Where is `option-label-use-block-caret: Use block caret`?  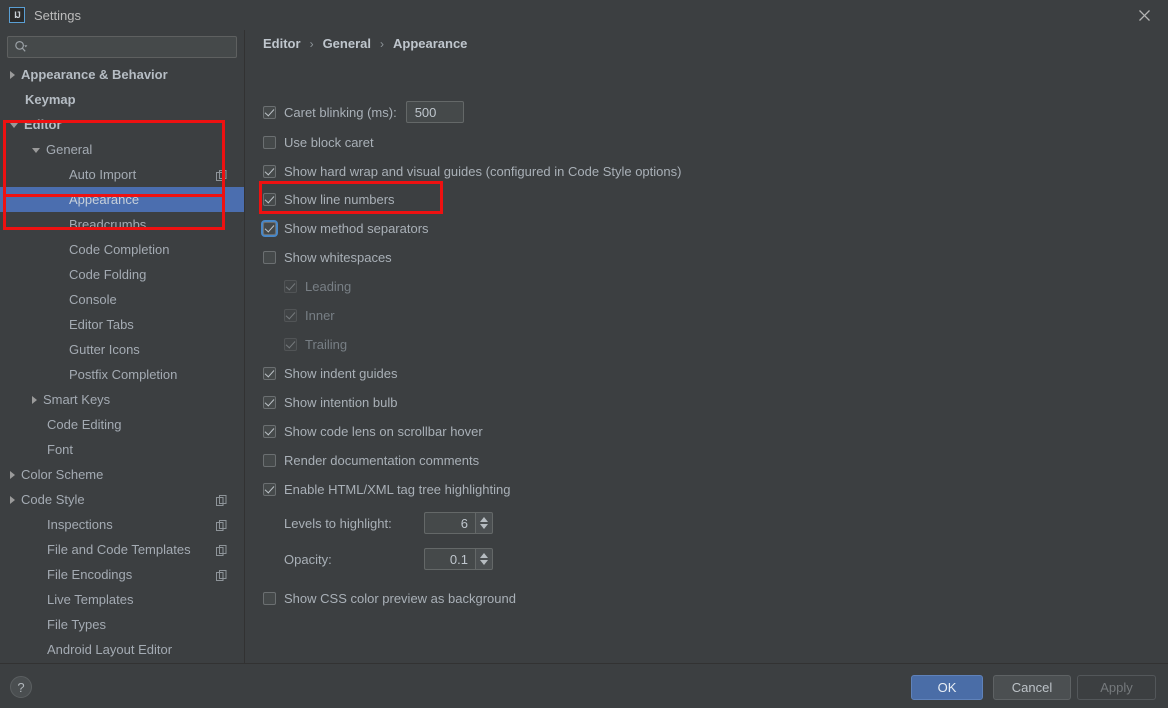 option-label-use-block-caret: Use block caret is located at coordinates (329, 142).